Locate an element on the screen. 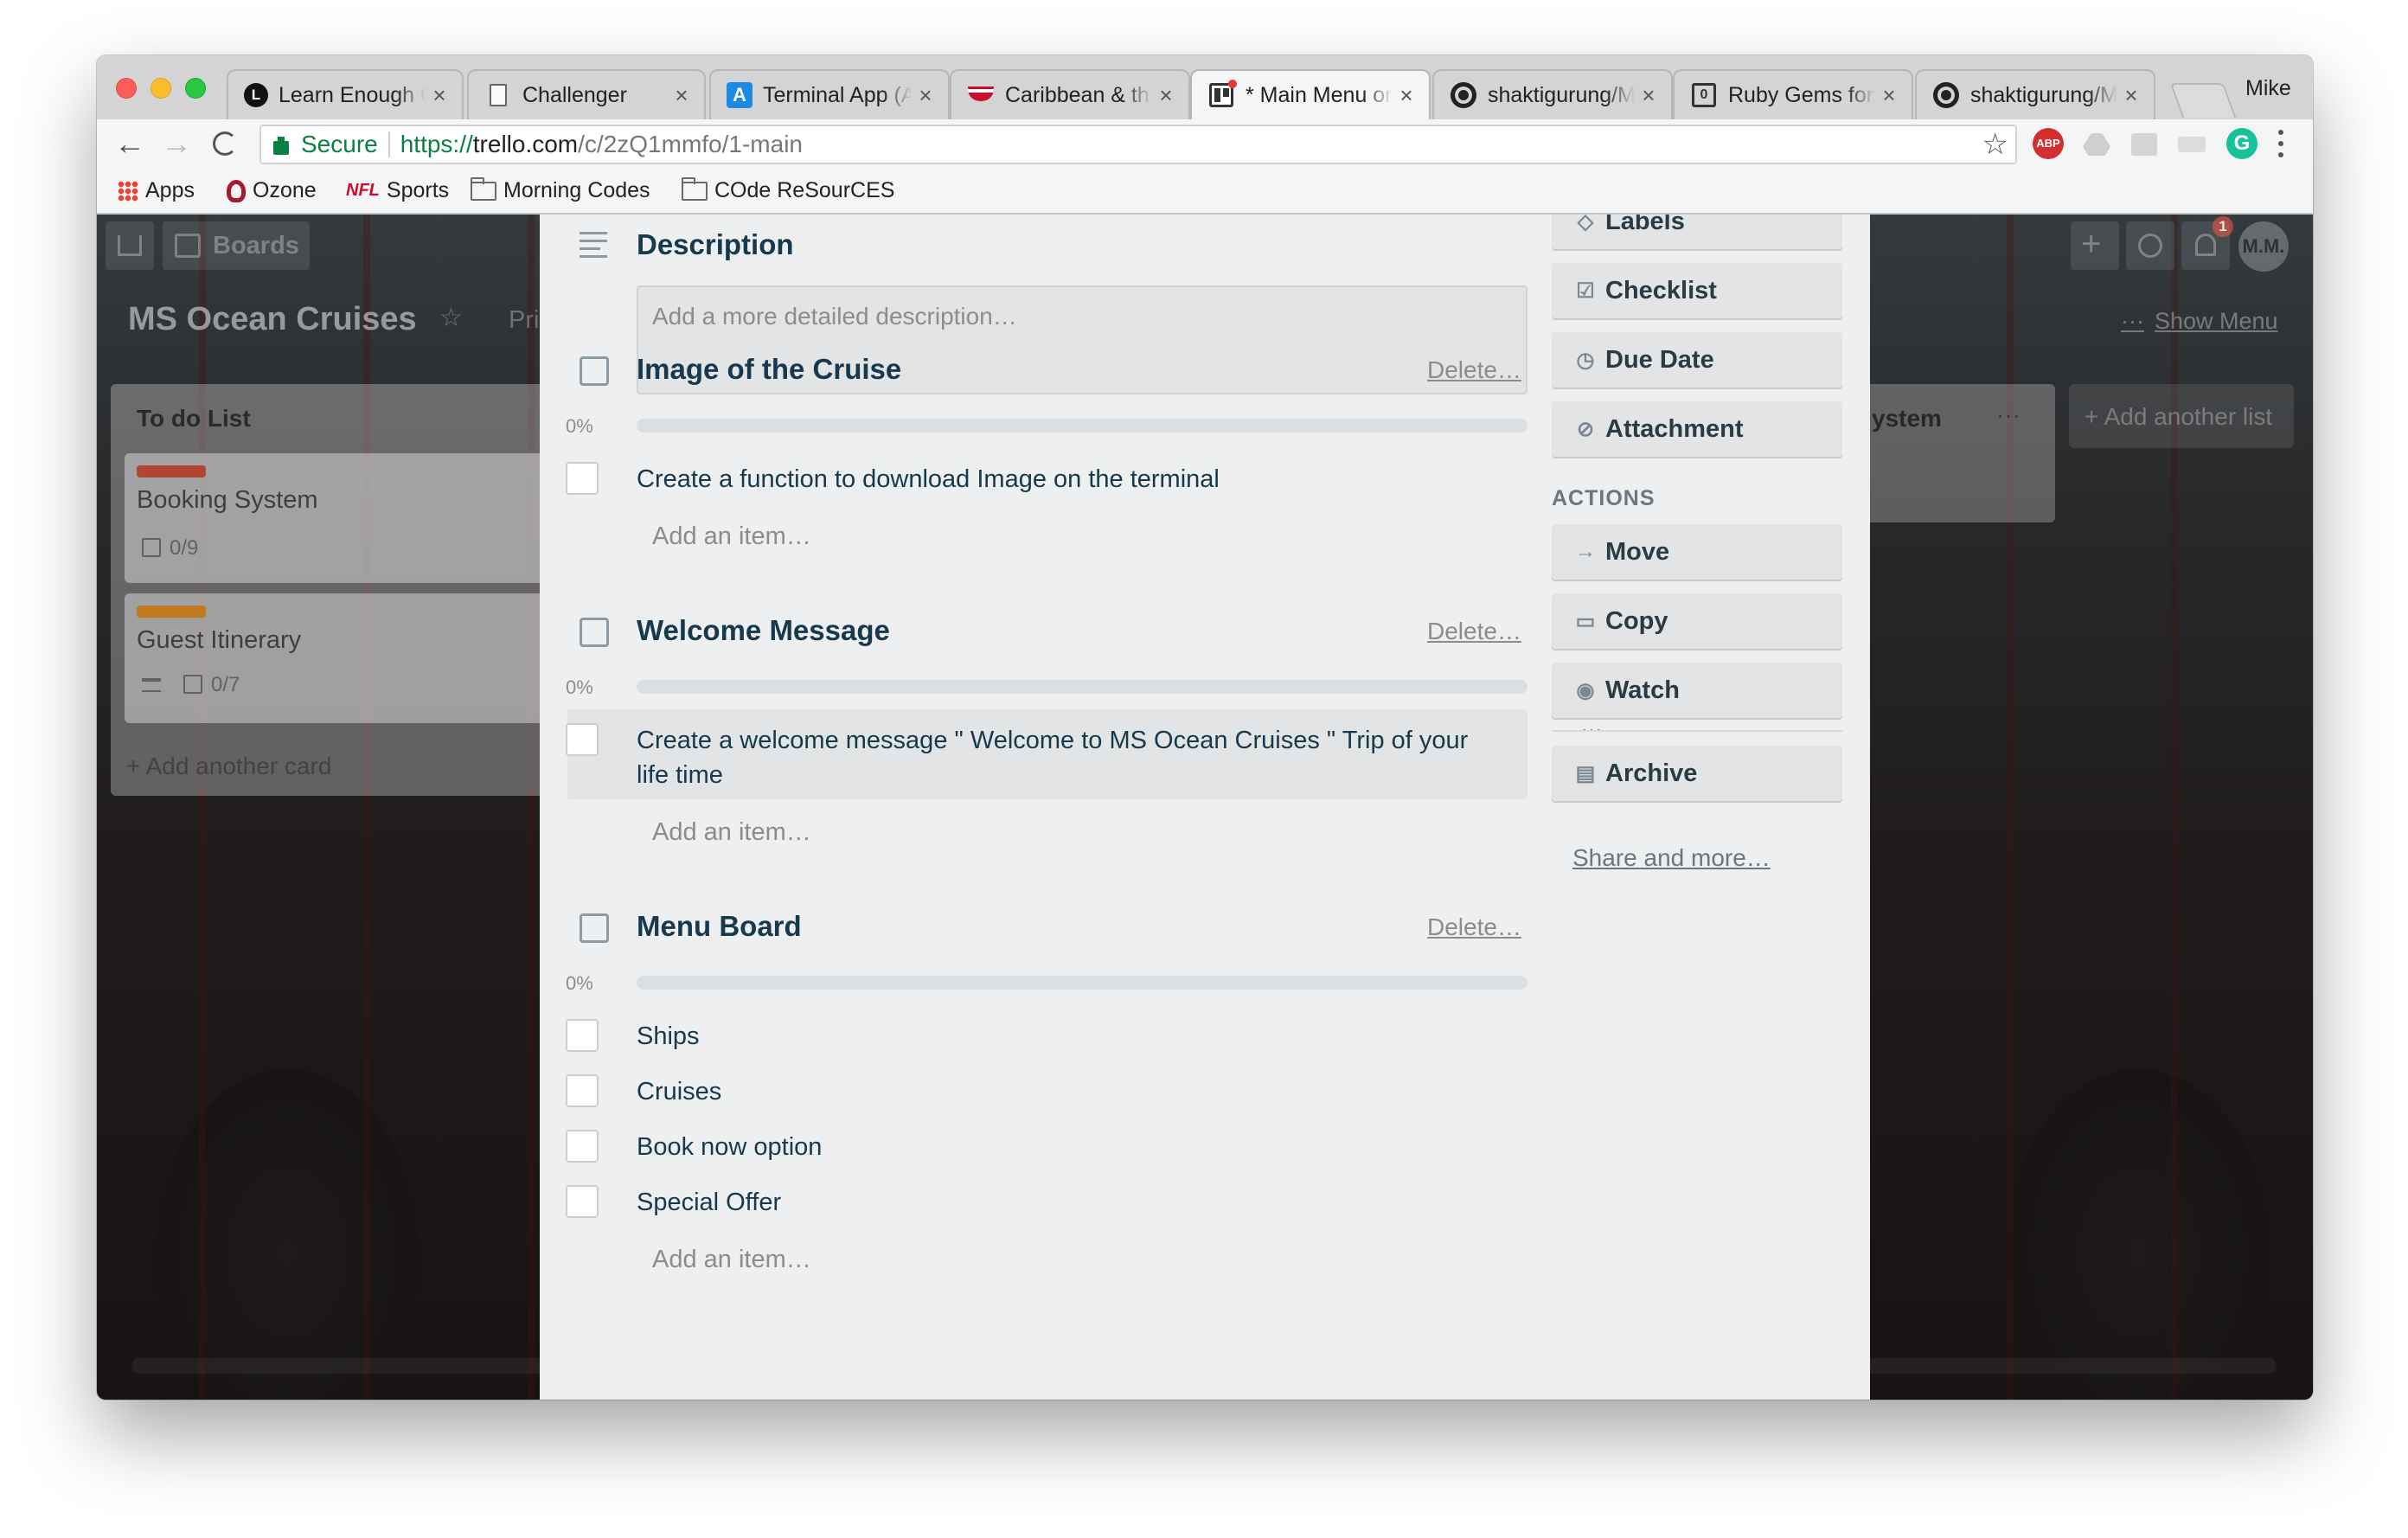  paperclip-icon: ⊘ is located at coordinates (1585, 429).